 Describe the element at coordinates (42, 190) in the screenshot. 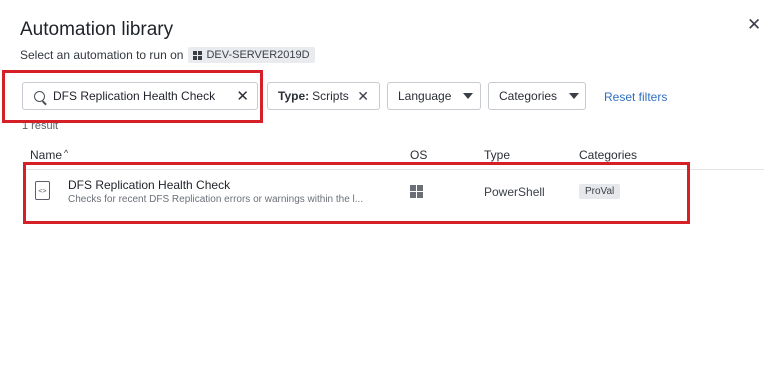

I see `script-file-icon: <>` at that location.